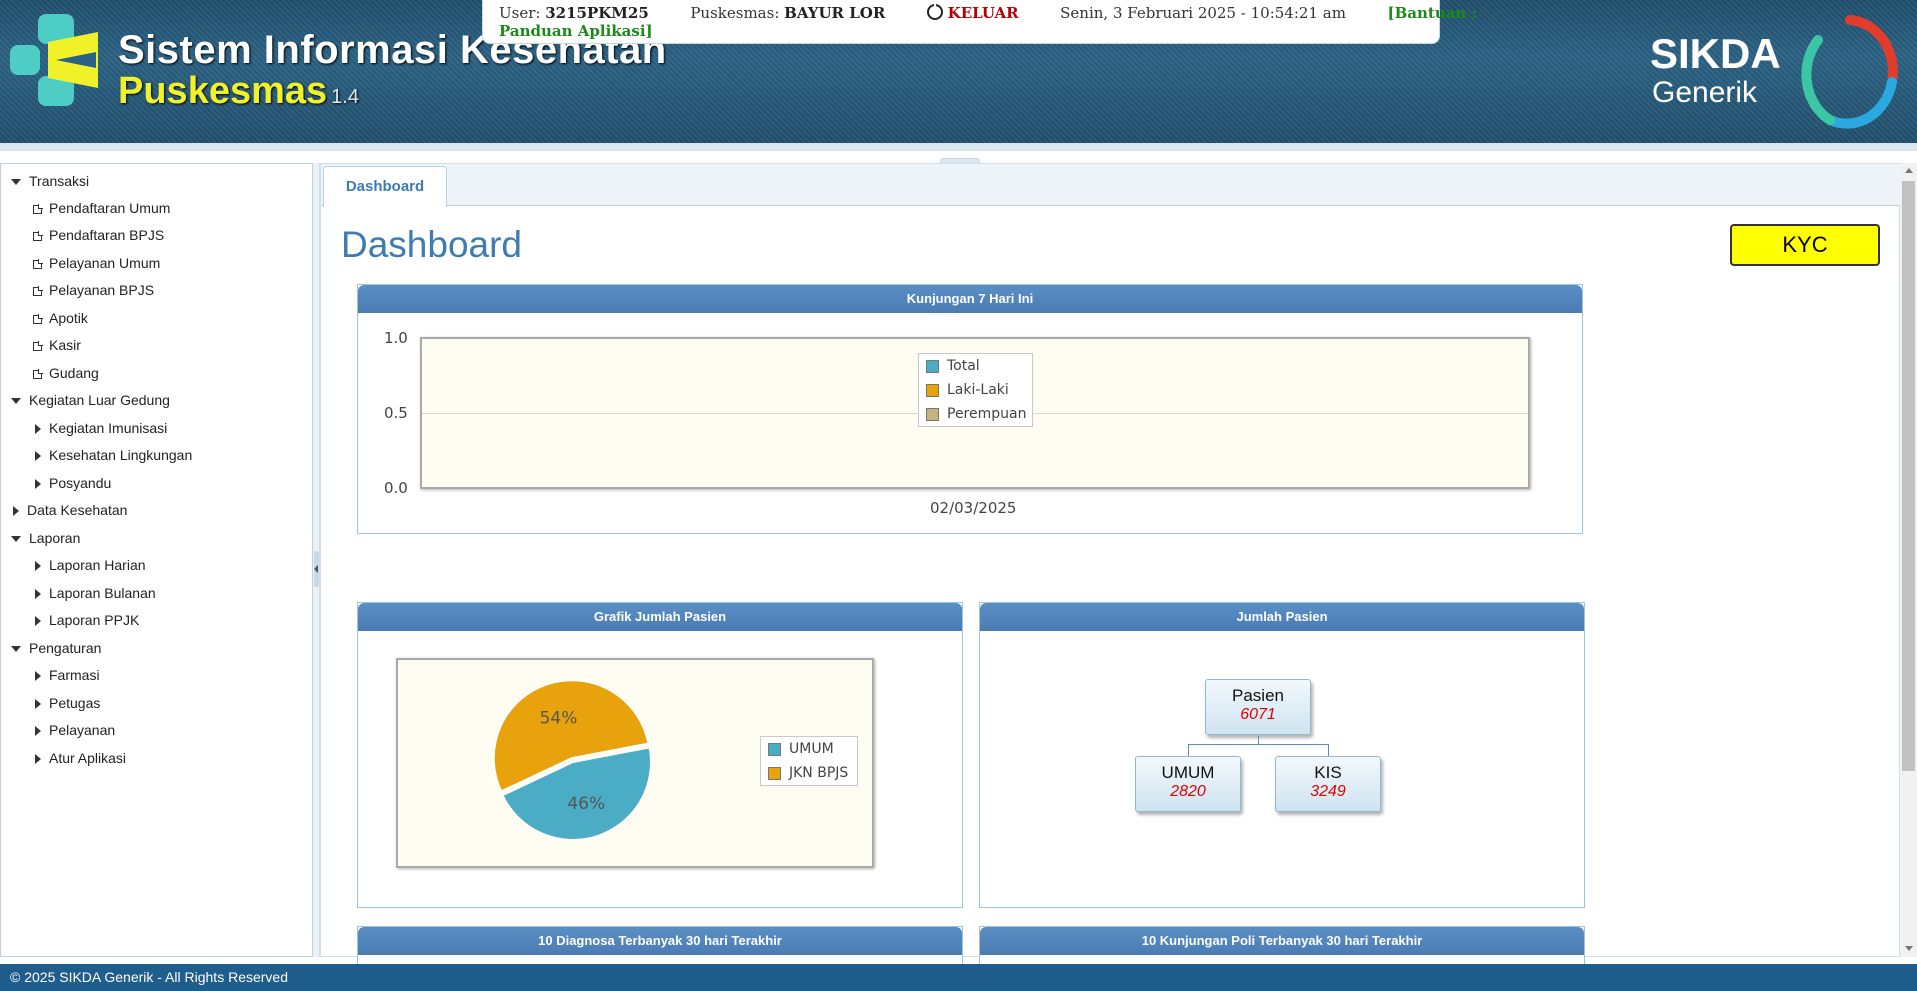 This screenshot has height=991, width=1917. Describe the element at coordinates (107, 235) in the screenshot. I see `menu-item-label: Pendaftaran BPJS` at that location.